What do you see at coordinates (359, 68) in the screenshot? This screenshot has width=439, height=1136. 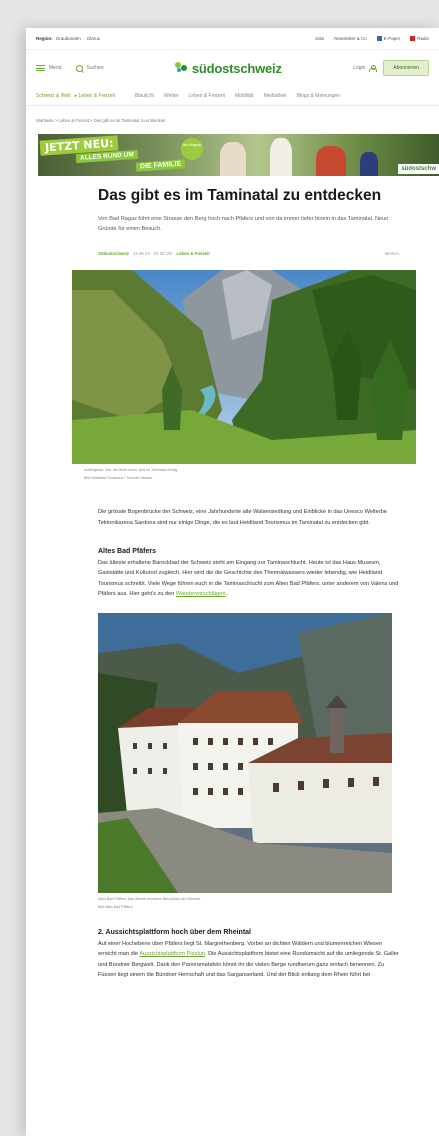 I see `login-label: Login` at bounding box center [359, 68].